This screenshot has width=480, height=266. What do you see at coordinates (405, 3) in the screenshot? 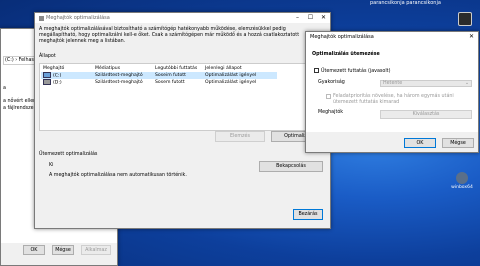
I see `desktop-shortcut-labels: parancsikonja parancsikonja` at bounding box center [405, 3].